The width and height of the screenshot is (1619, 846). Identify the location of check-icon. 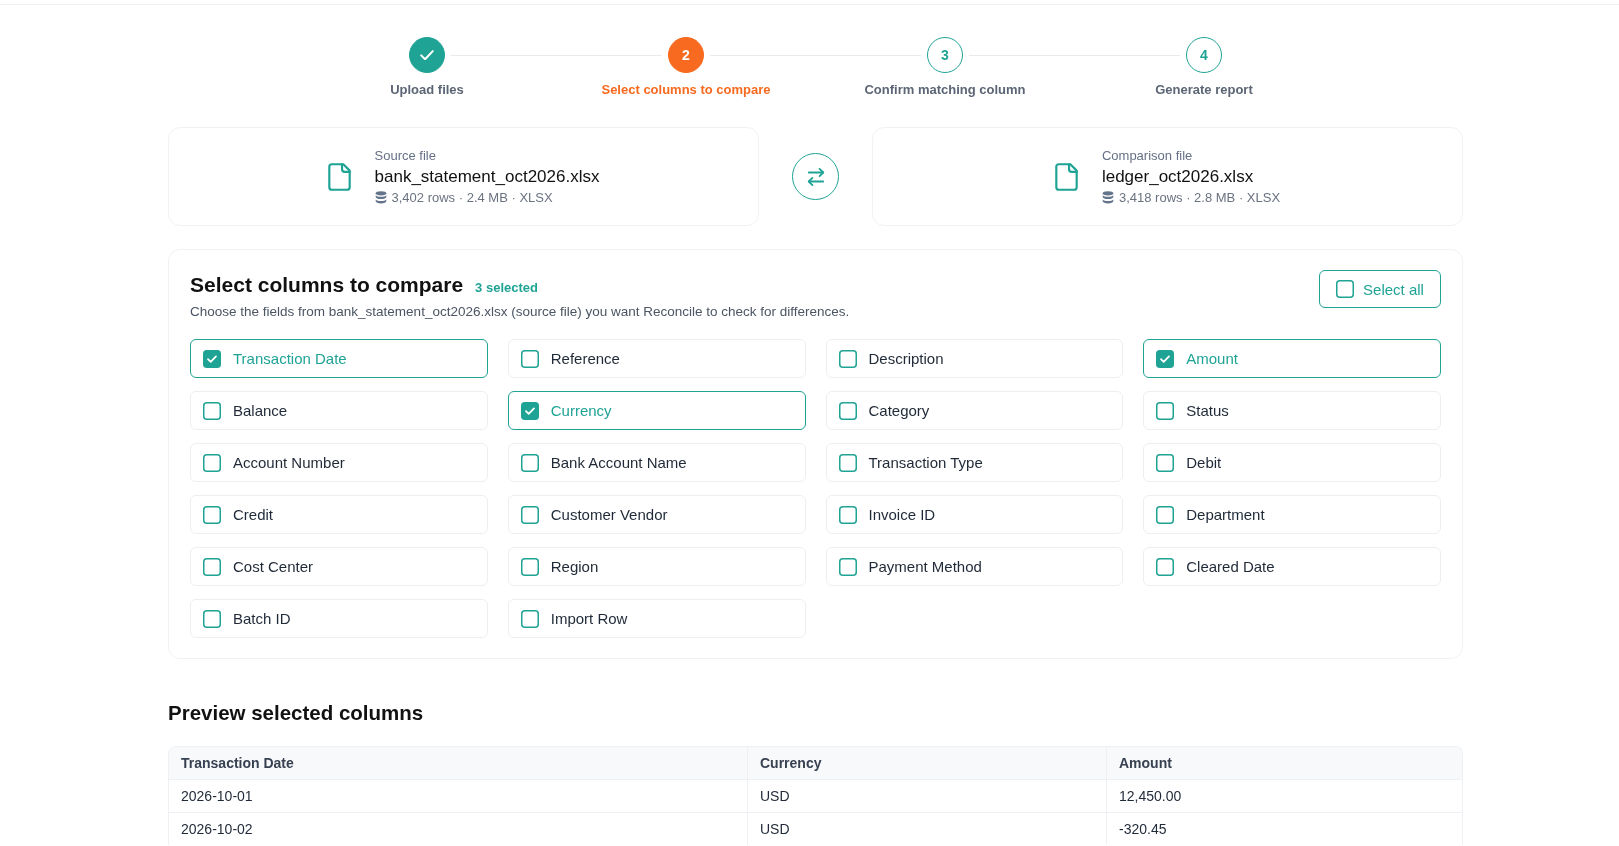
(427, 55).